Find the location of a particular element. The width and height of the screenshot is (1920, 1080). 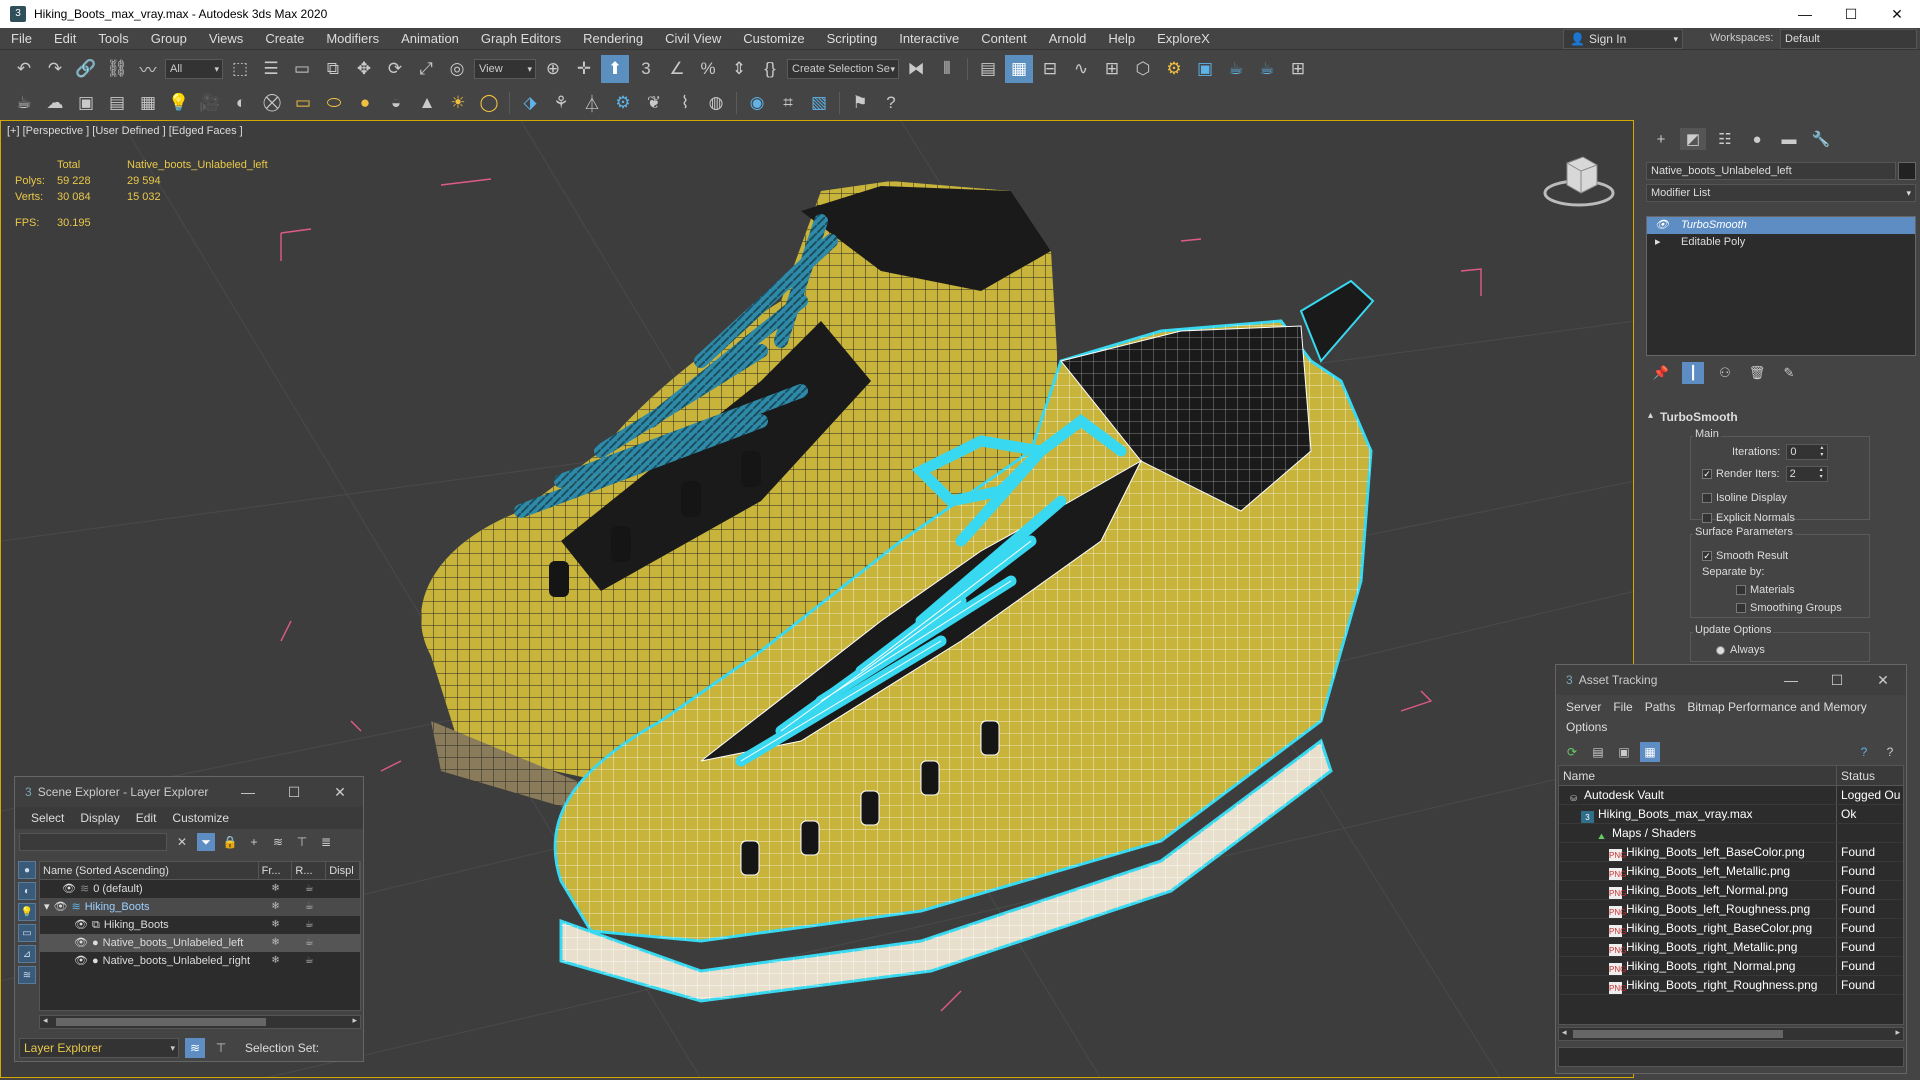

toggle-ribbon-icon: ⊟ is located at coordinates (1050, 69).